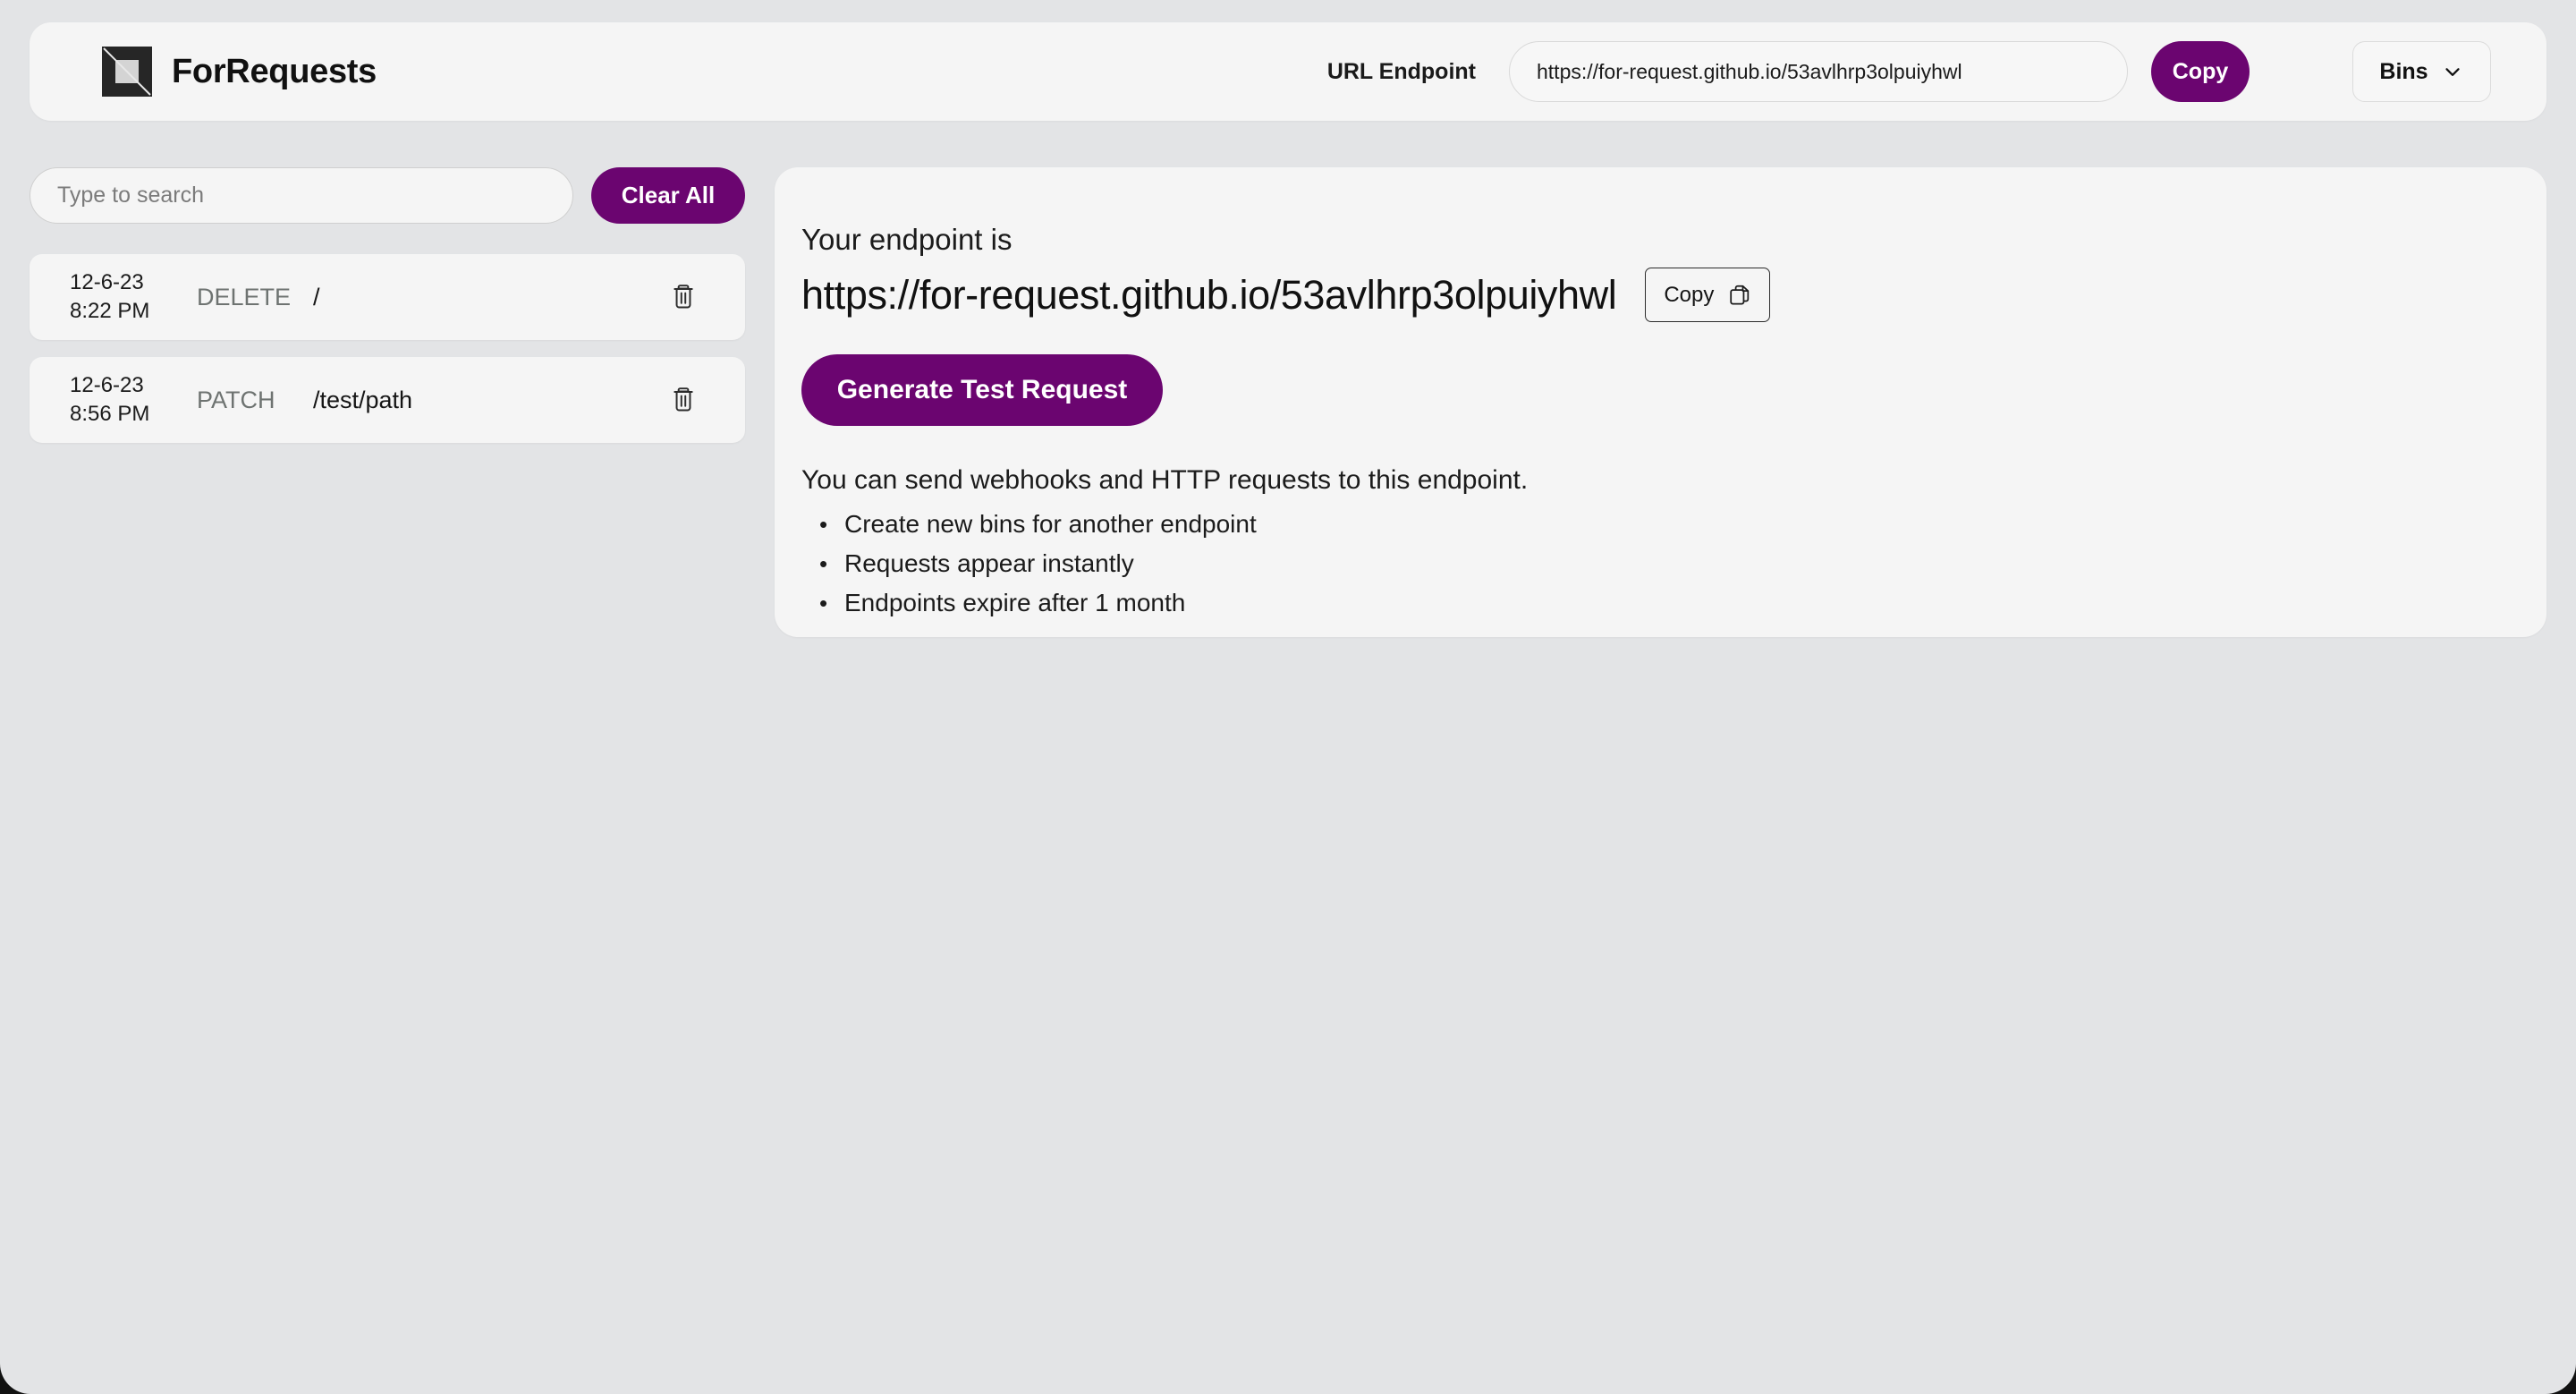 Image resolution: width=2576 pixels, height=1394 pixels. Describe the element at coordinates (1818, 71) in the screenshot. I see `endpoint-input` at that location.